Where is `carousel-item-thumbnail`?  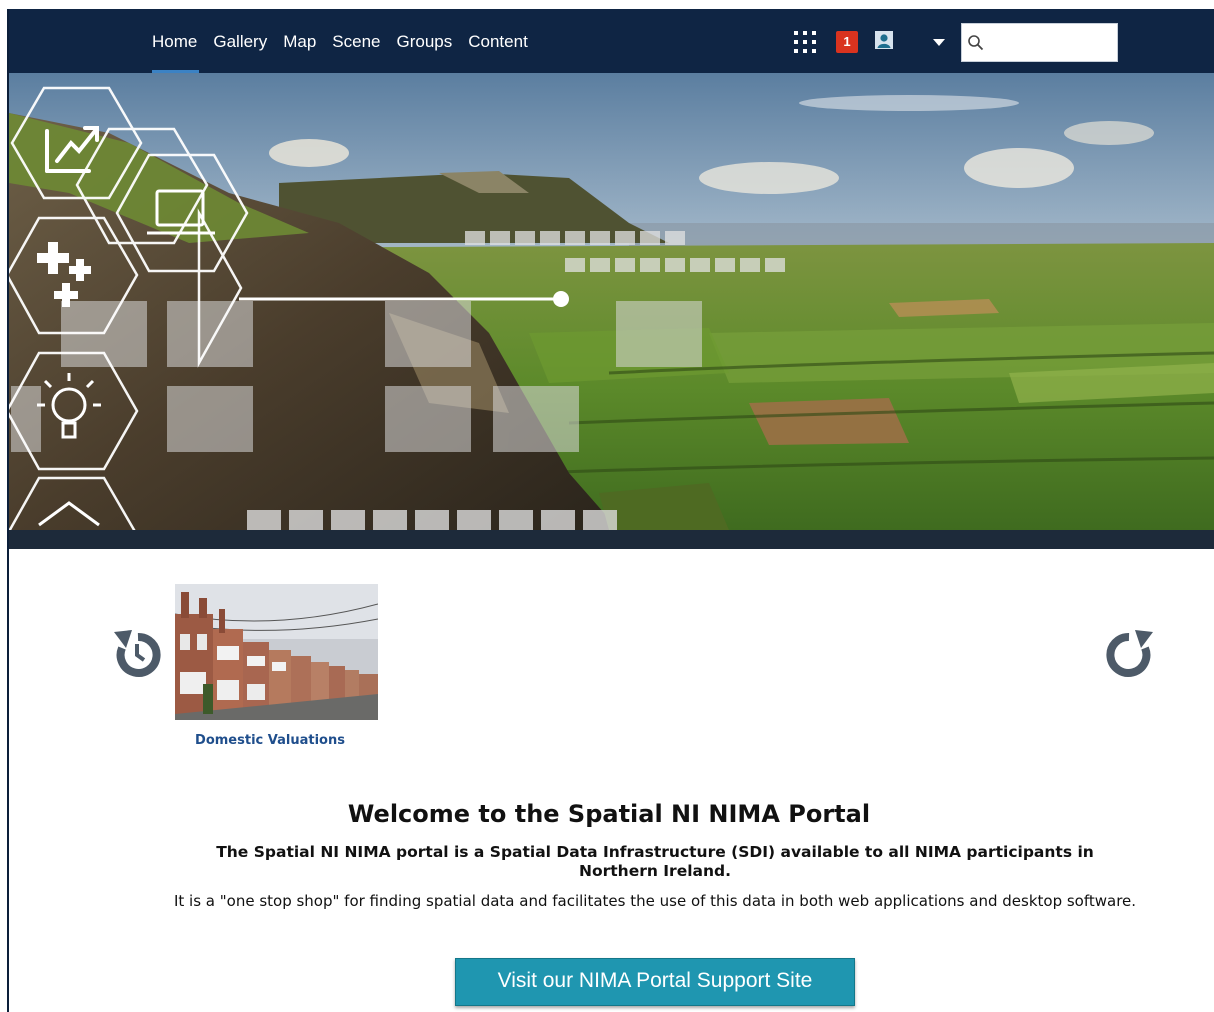 carousel-item-thumbnail is located at coordinates (276, 652).